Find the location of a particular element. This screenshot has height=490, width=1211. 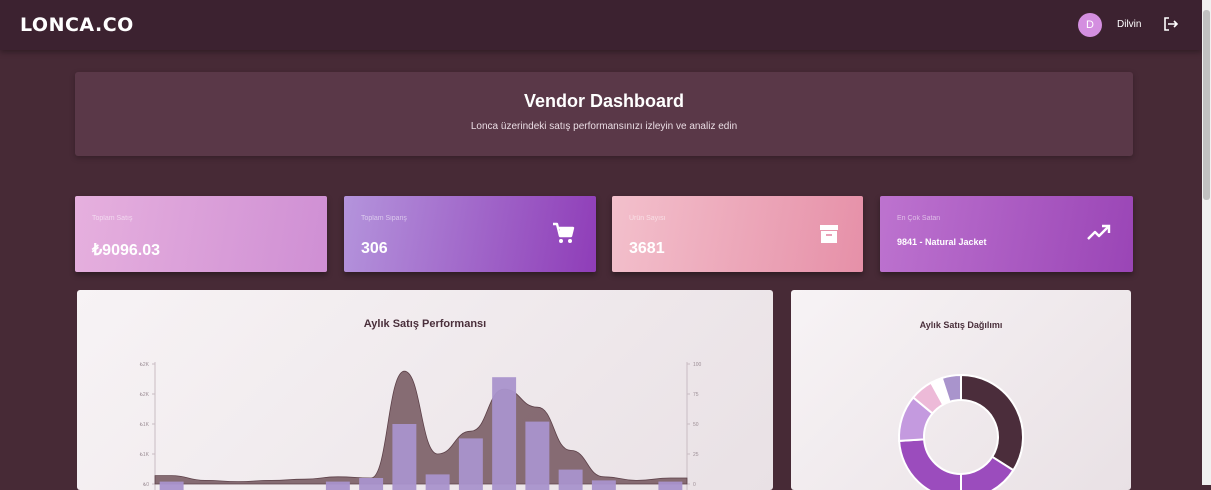

stat-value: 9841 - Natural Jacket is located at coordinates (942, 242).